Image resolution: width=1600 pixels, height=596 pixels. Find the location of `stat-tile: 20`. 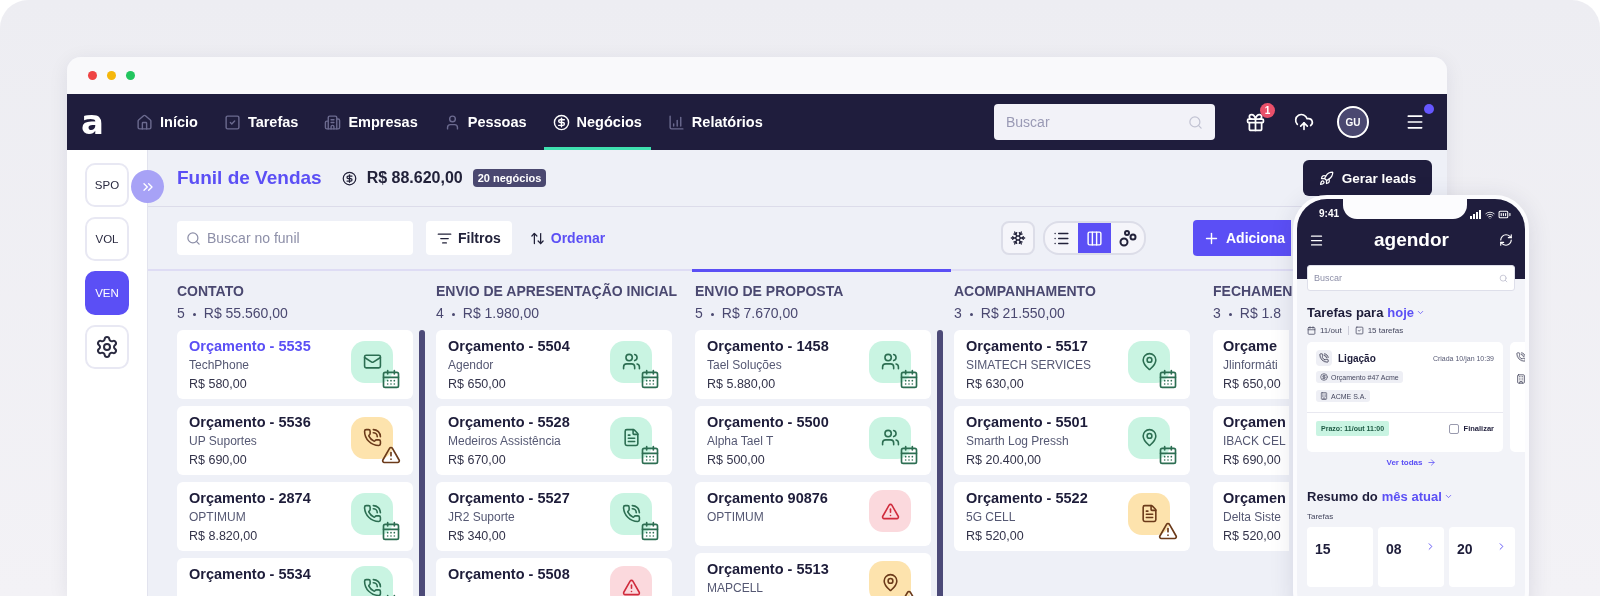

stat-tile: 20 is located at coordinates (1482, 557).